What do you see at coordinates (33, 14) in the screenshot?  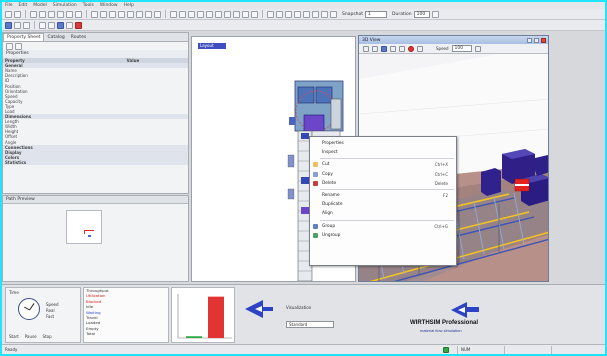 I see `new-icon` at bounding box center [33, 14].